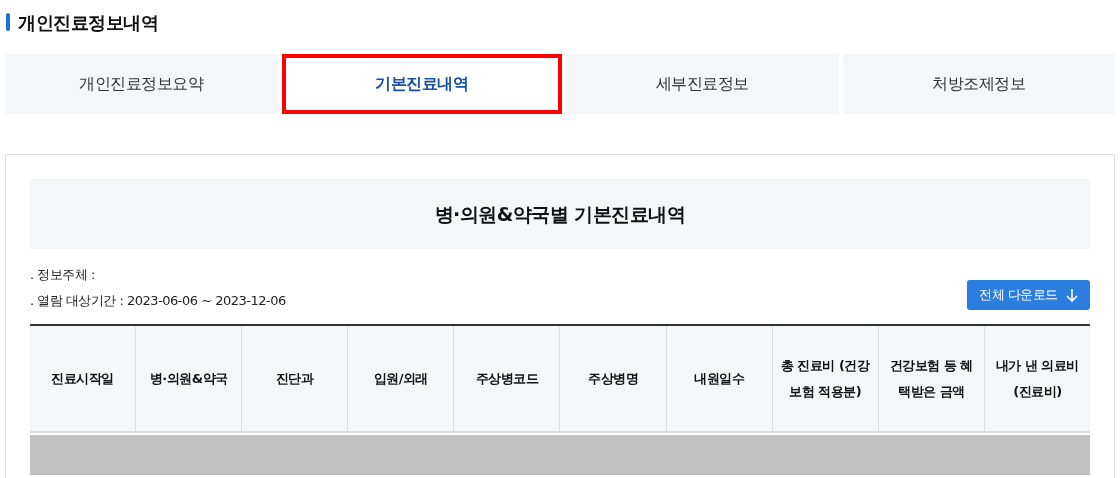  Describe the element at coordinates (506, 378) in the screenshot. I see `column-header: 주상병코드` at that location.